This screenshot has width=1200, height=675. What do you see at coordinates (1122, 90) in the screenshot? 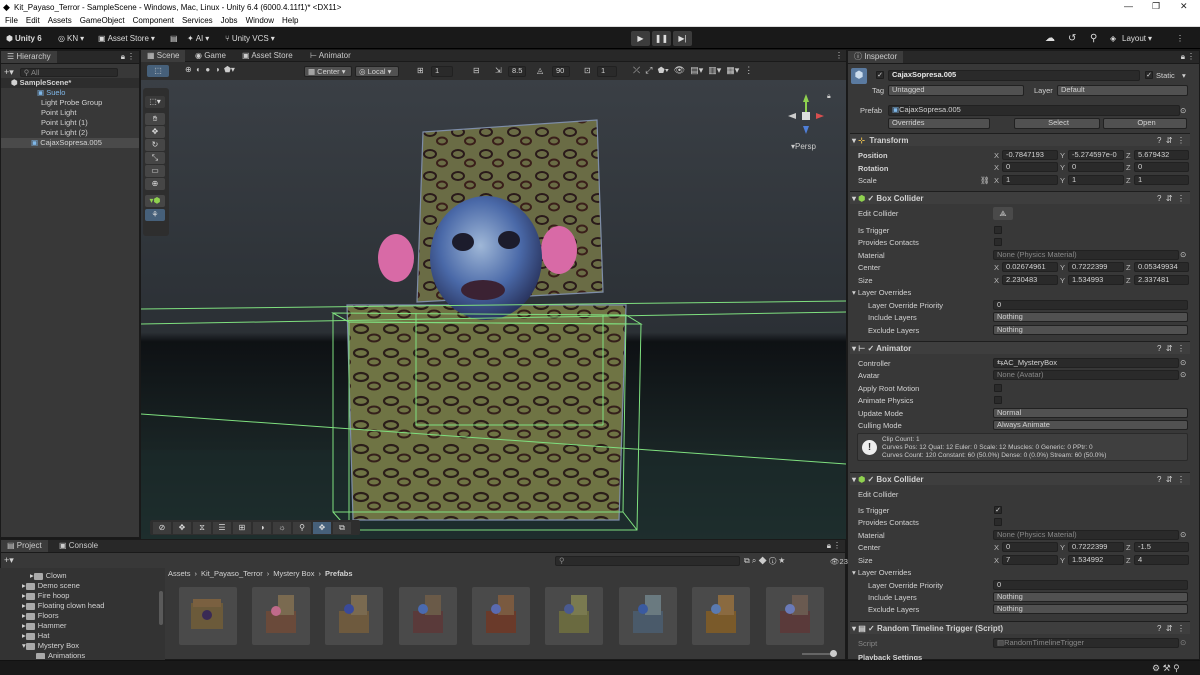
I see `layer-dropdown: Default` at bounding box center [1122, 90].